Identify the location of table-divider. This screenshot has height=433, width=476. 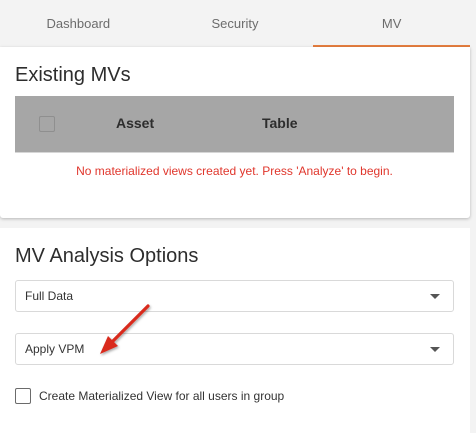
(234, 152).